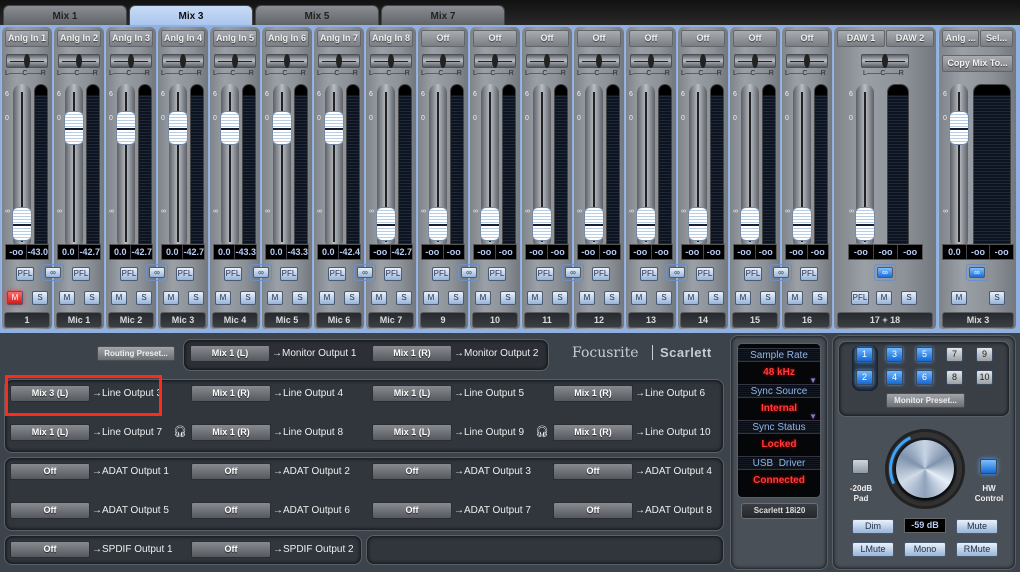 This screenshot has height=572, width=1020. What do you see at coordinates (873, 526) in the screenshot?
I see `dim-button: Dim` at bounding box center [873, 526].